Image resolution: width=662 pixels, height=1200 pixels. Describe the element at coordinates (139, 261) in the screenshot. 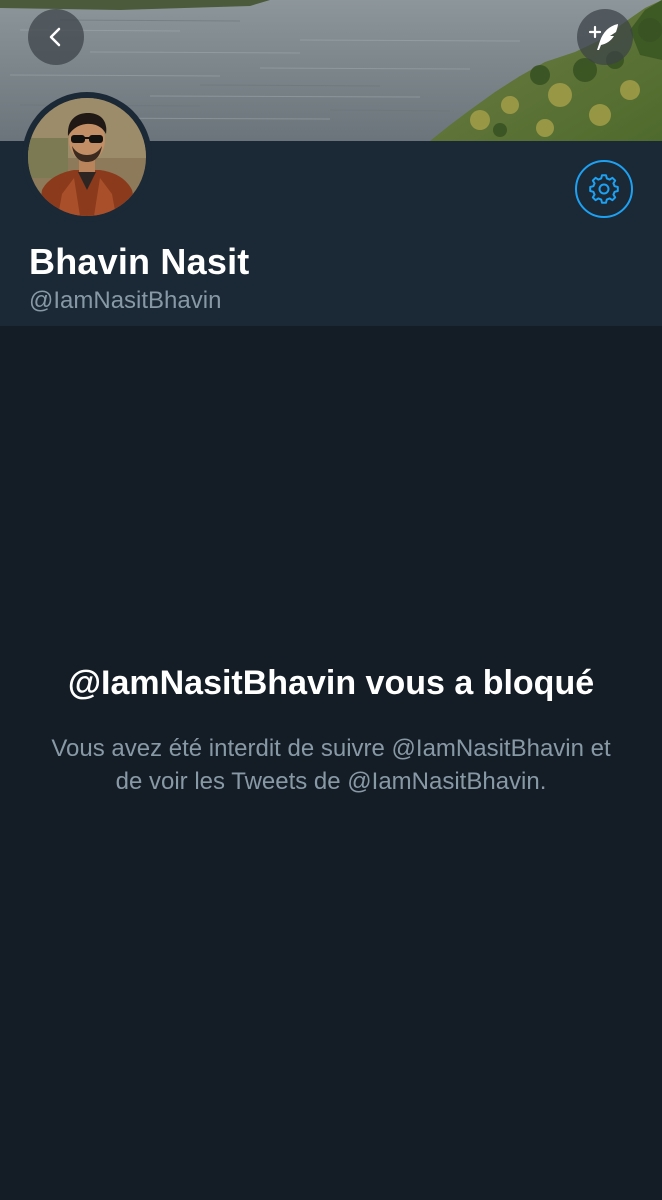

I see `profile-display-name: Bhavin Nasit` at that location.